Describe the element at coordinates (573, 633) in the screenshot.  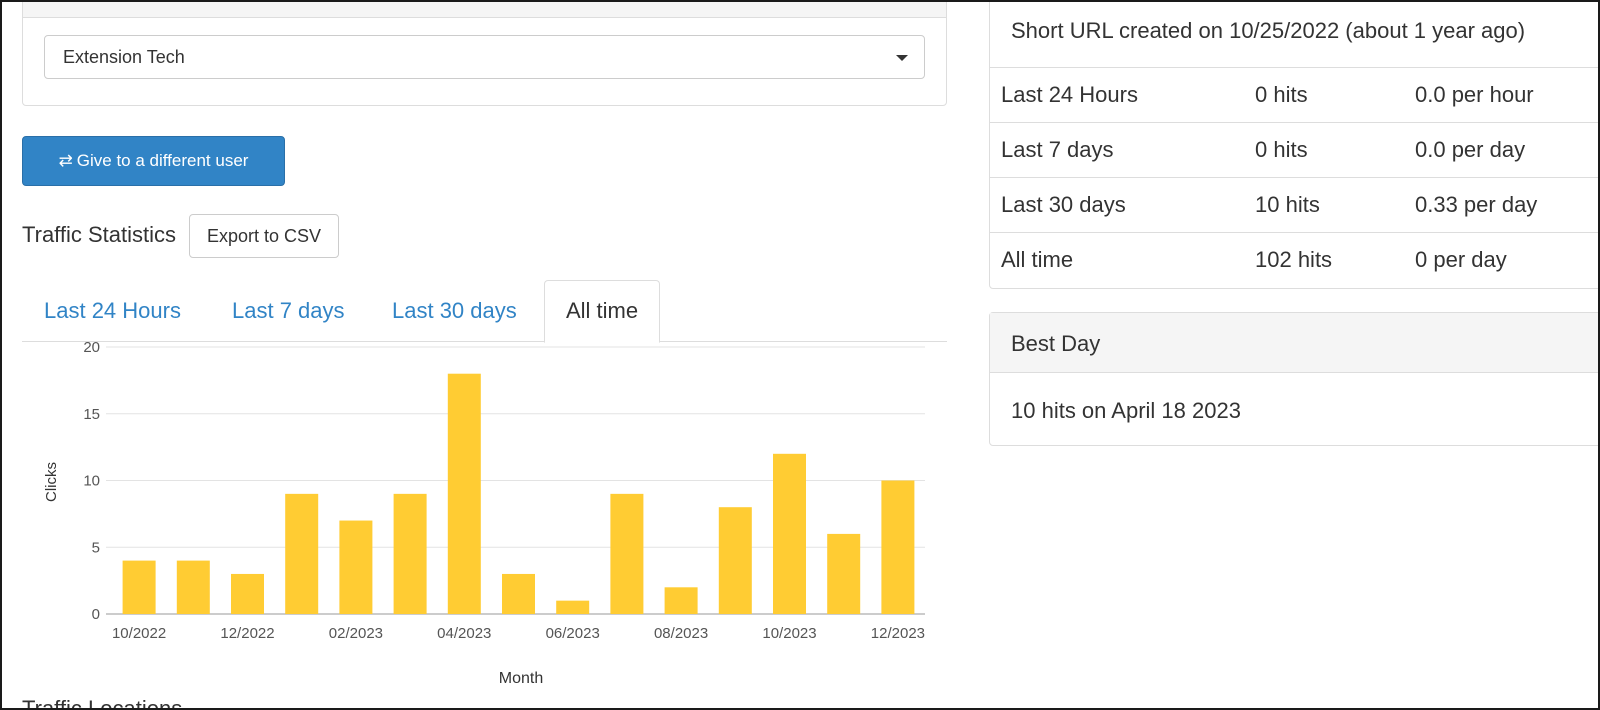
I see `x-tick-label: 06/2023` at that location.